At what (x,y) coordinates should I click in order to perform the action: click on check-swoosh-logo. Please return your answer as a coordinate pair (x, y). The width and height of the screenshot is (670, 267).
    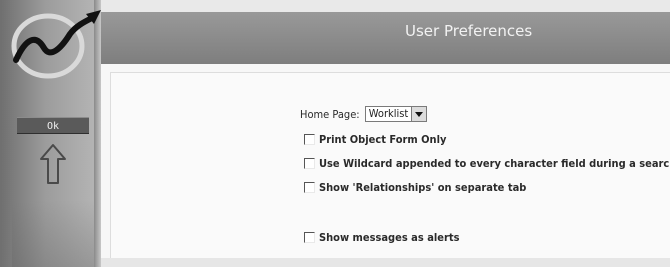
    Looking at the image, I should click on (56, 44).